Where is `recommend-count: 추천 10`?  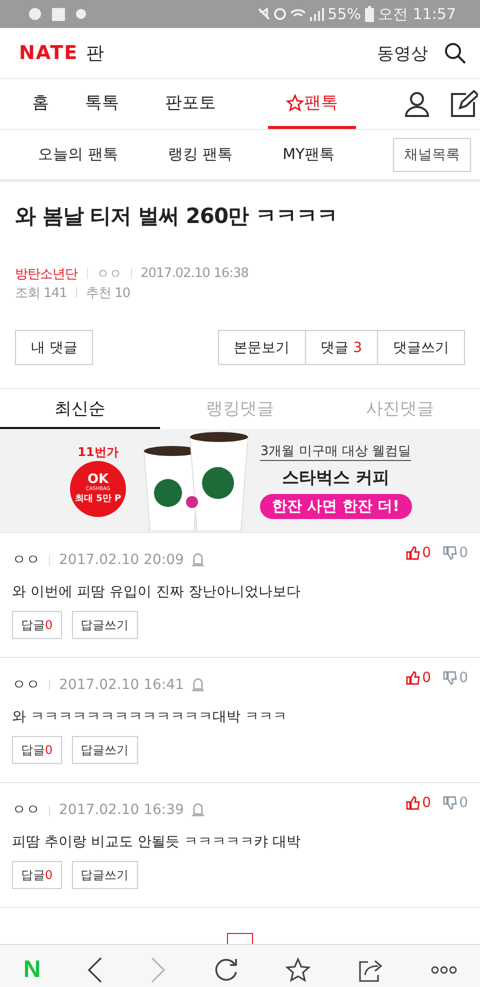 recommend-count: 추천 10 is located at coordinates (108, 293).